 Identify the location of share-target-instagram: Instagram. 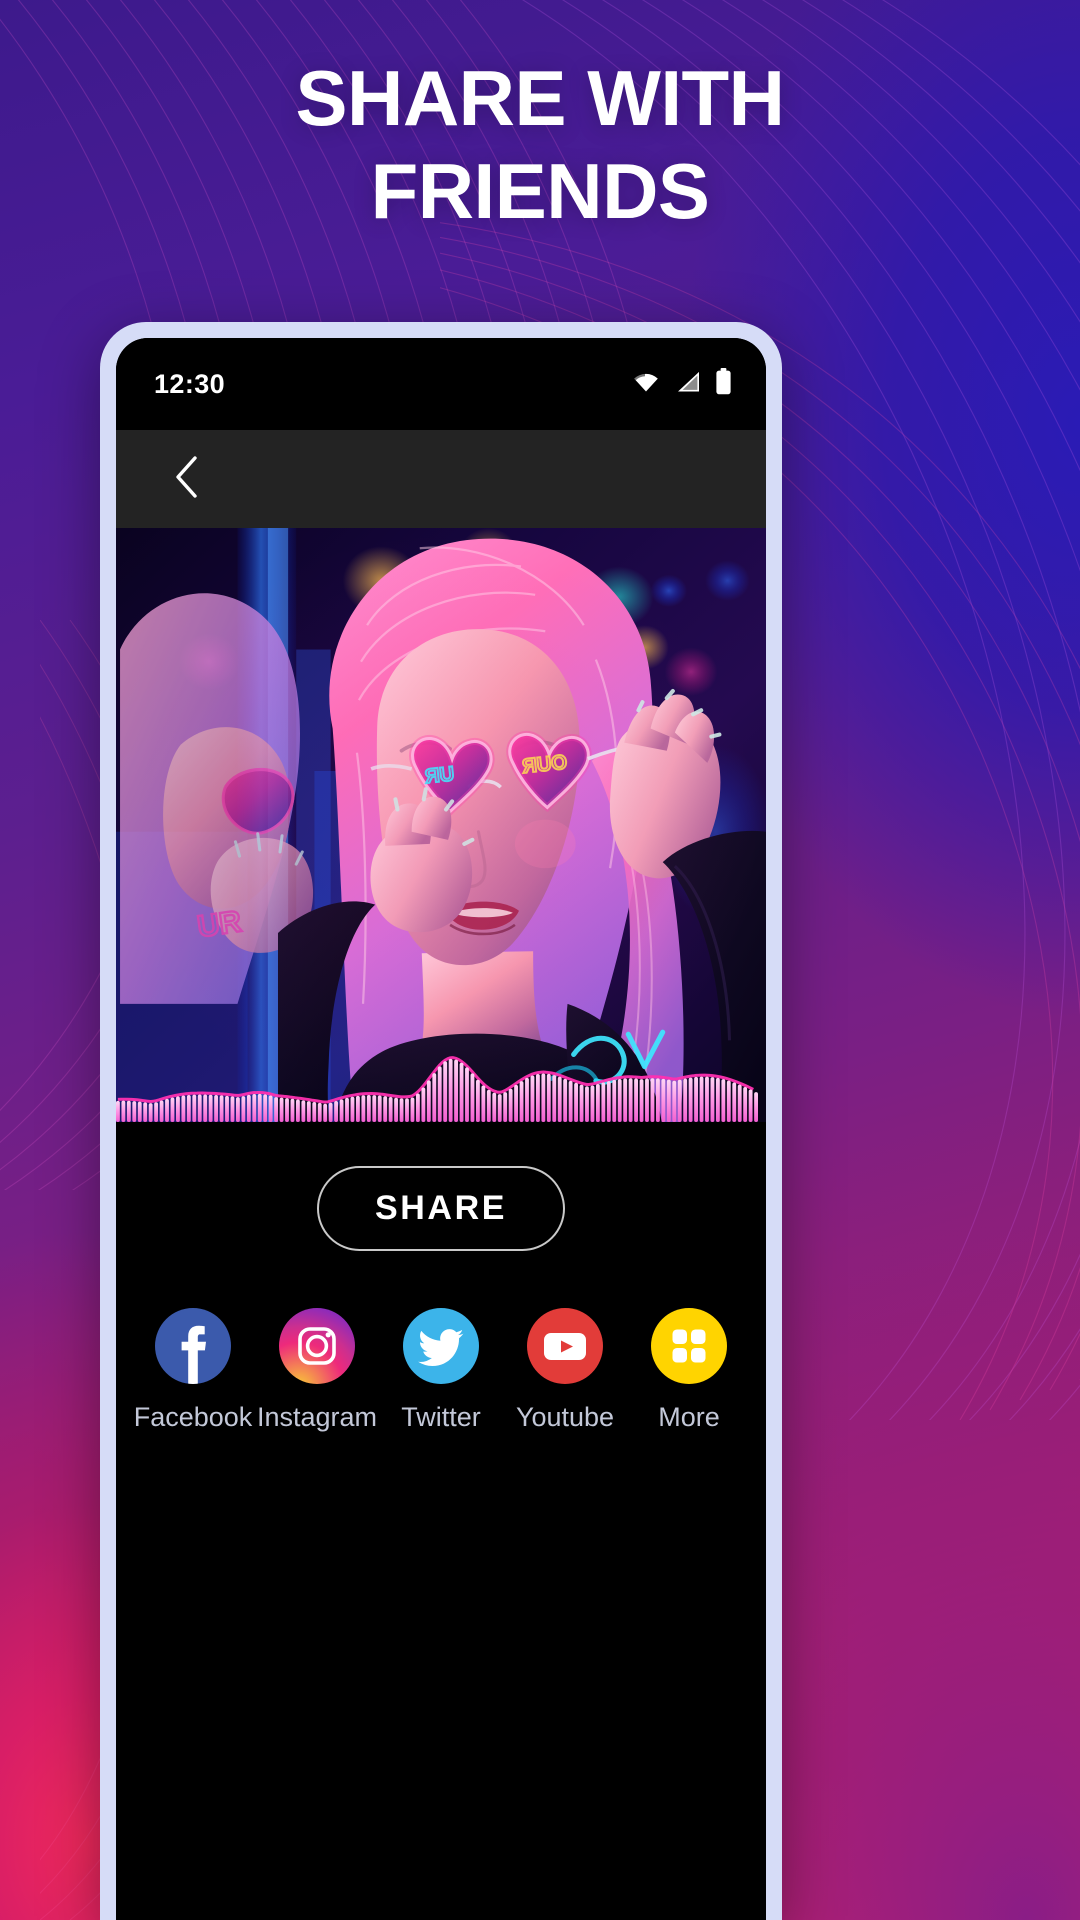
(317, 1370).